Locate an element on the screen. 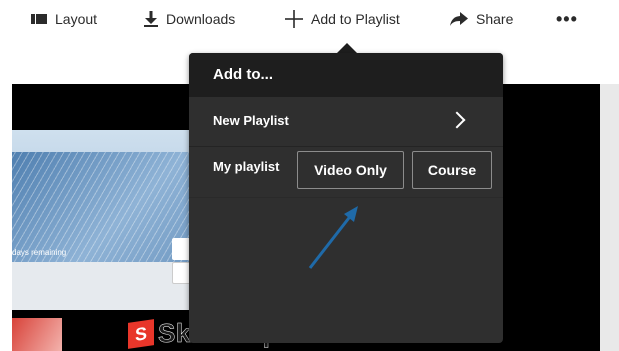 This screenshot has height=351, width=619. downloads-label: Downloads is located at coordinates (201, 19).